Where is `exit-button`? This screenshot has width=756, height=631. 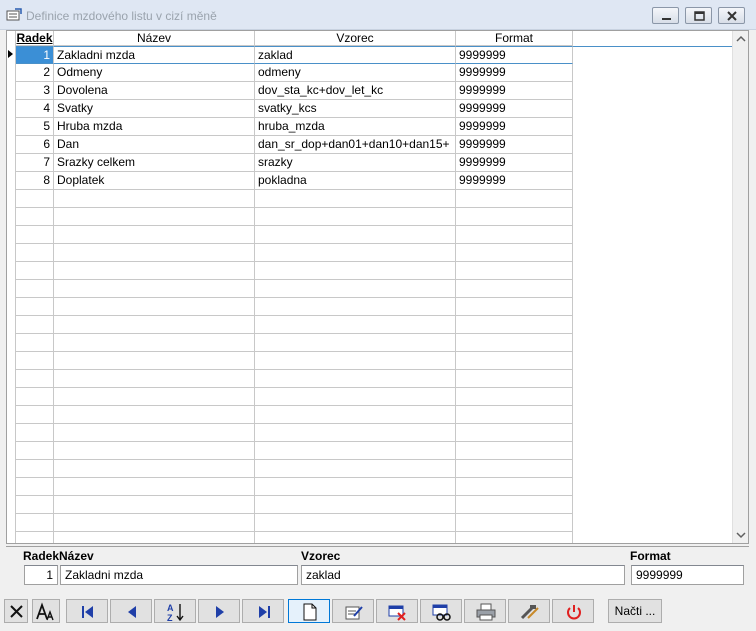 exit-button is located at coordinates (573, 611).